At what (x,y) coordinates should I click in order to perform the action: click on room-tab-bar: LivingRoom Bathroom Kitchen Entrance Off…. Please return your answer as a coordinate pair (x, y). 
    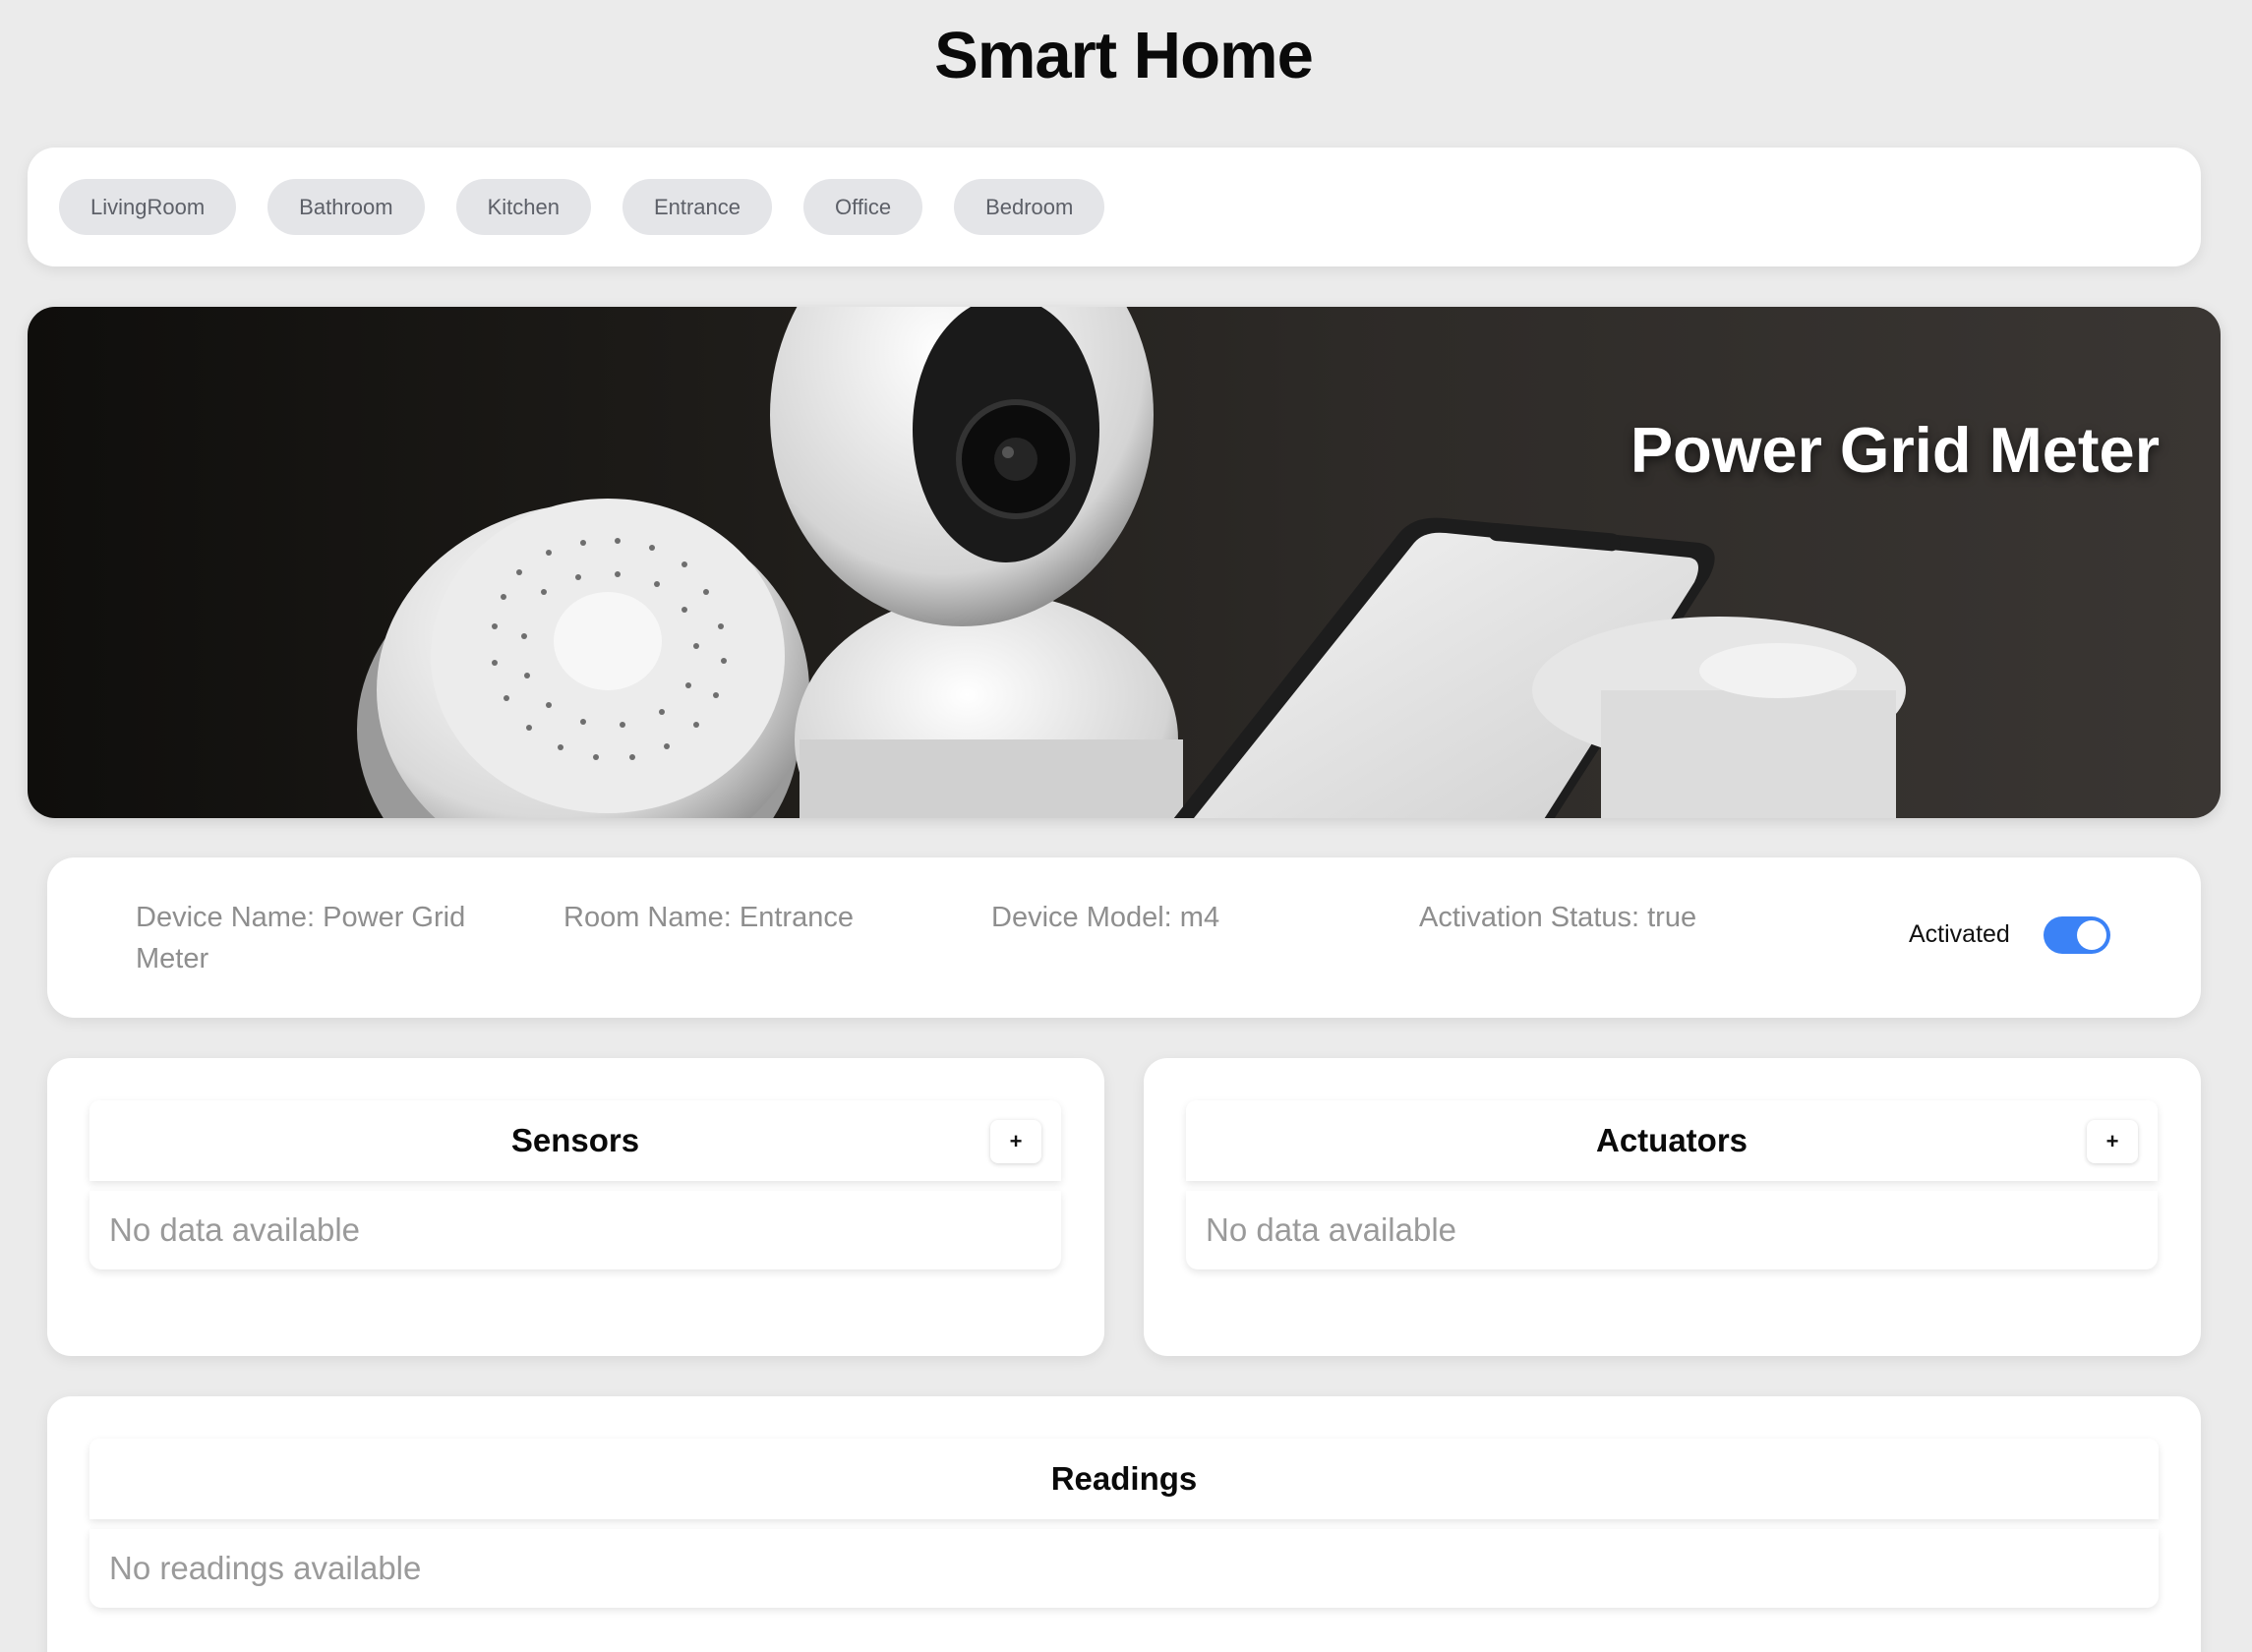
    Looking at the image, I should click on (1115, 207).